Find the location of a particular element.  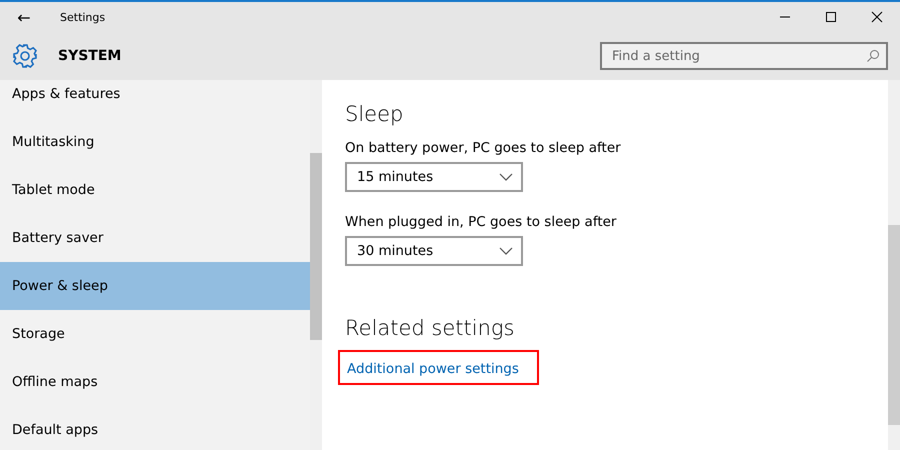

dropdown: 15 minutes is located at coordinates (434, 177).